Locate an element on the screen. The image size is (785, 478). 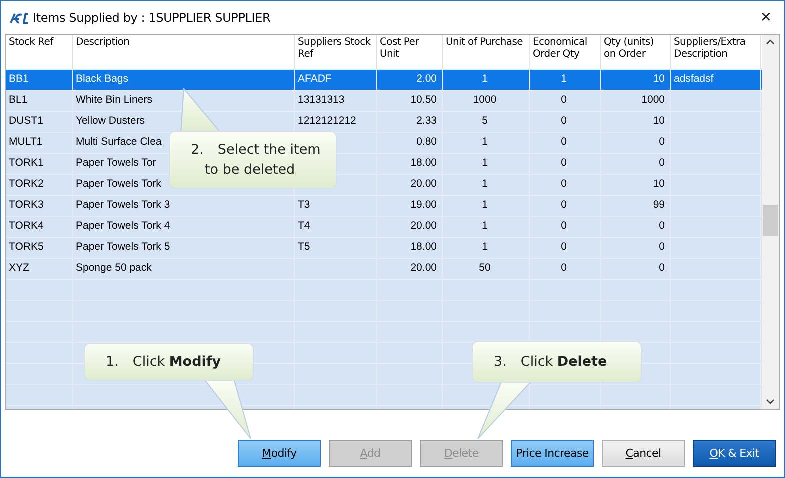
table-row: XYZ Sponge 50 pack 20.00 50 0 0 is located at coordinates (384, 268).